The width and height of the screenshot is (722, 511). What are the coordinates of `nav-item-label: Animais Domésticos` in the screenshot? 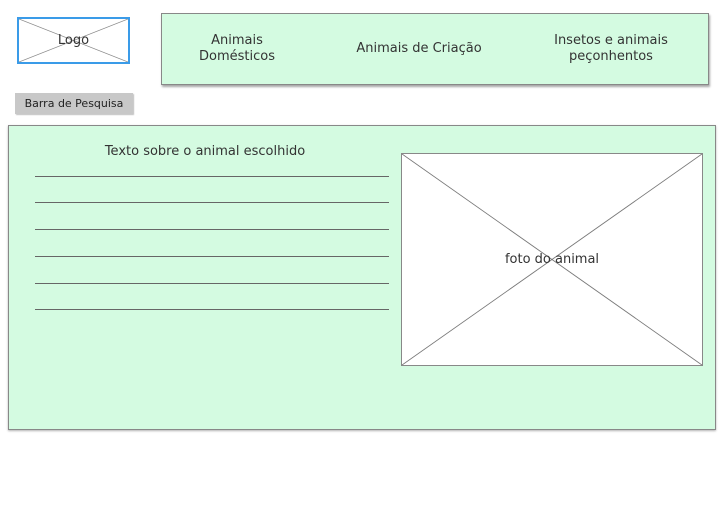 It's located at (237, 48).